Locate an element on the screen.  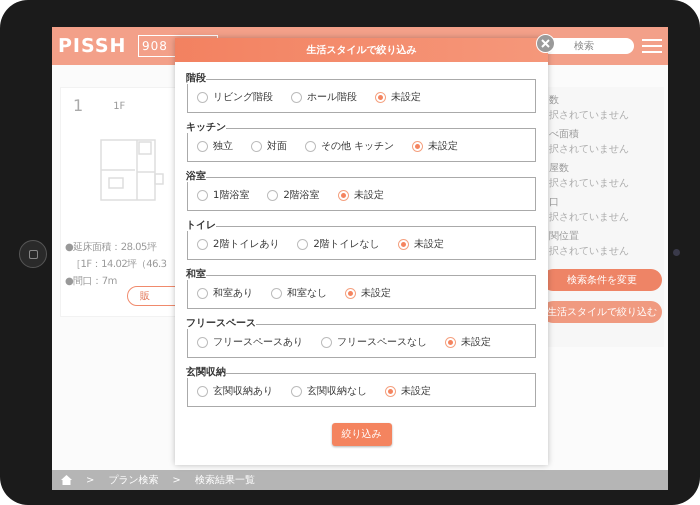
condition-label: 口 is located at coordinates (554, 203).